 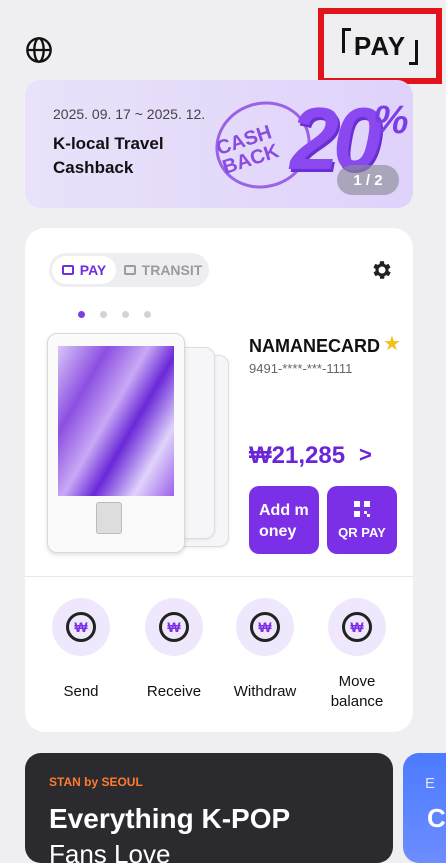 I want to click on send-action: ₩ Send, so click(x=81, y=650).